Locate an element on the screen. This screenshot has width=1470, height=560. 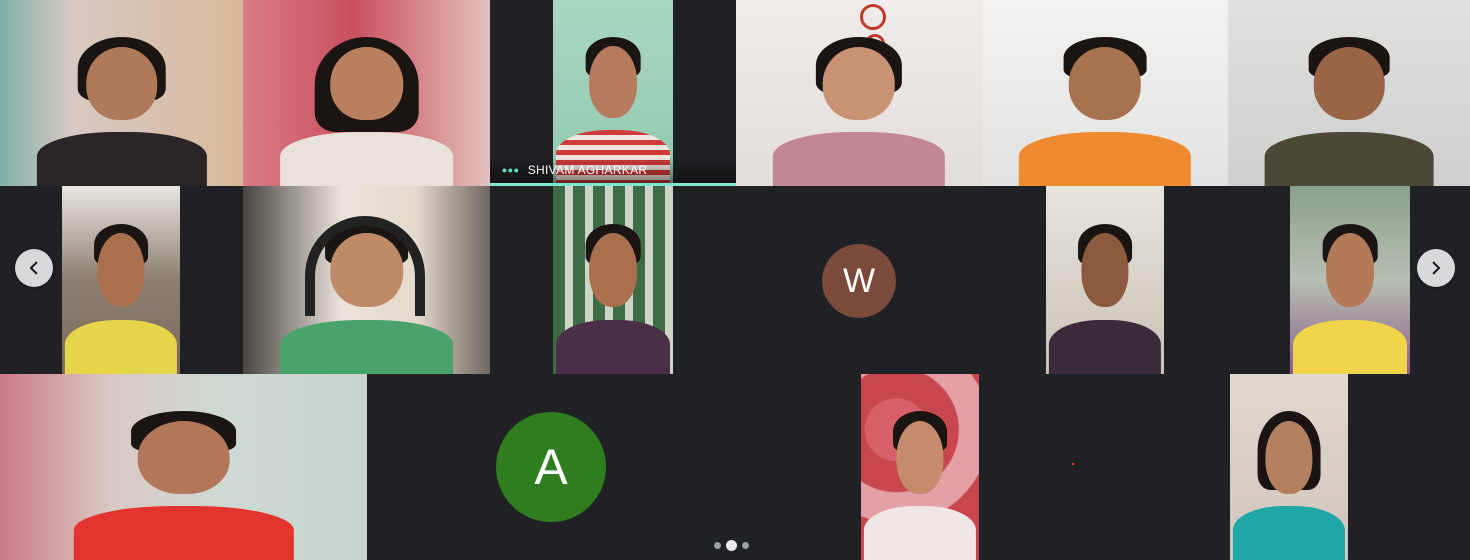
page-dot-active is located at coordinates (731, 545).